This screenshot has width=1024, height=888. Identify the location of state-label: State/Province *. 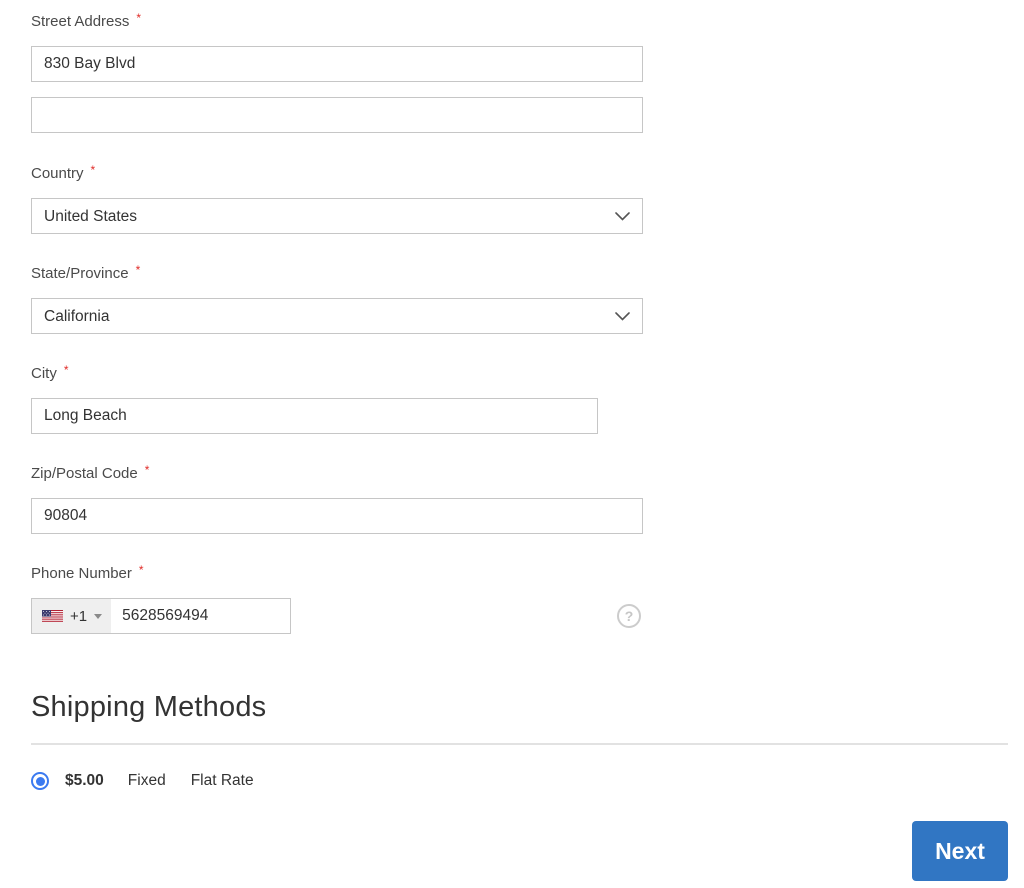
(527, 272).